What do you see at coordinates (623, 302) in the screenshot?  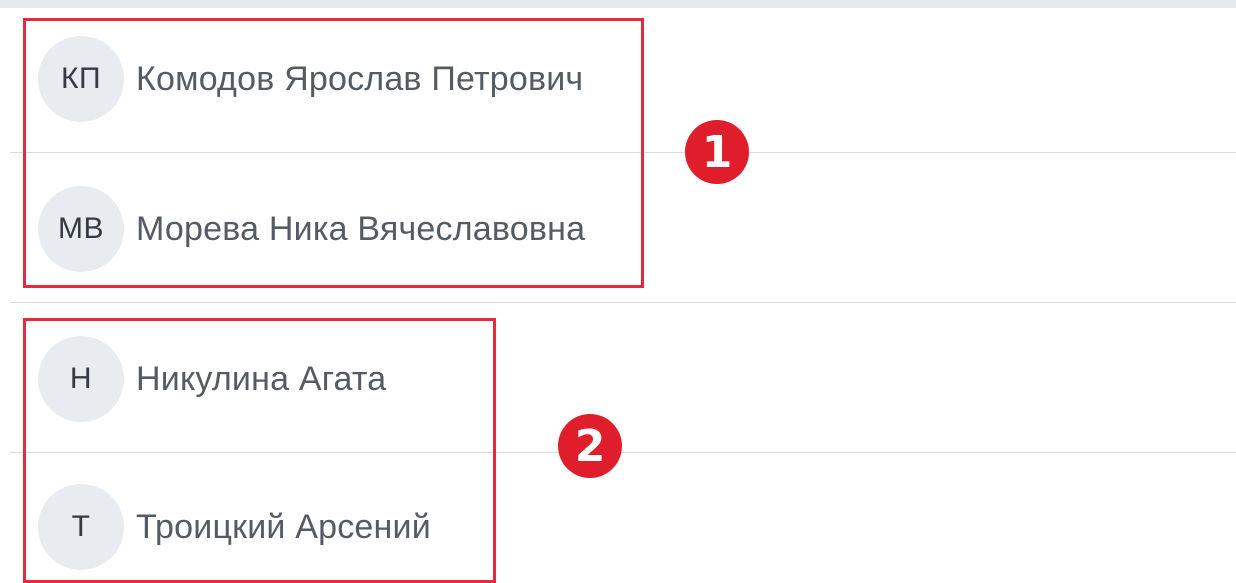 I see `row-divider` at bounding box center [623, 302].